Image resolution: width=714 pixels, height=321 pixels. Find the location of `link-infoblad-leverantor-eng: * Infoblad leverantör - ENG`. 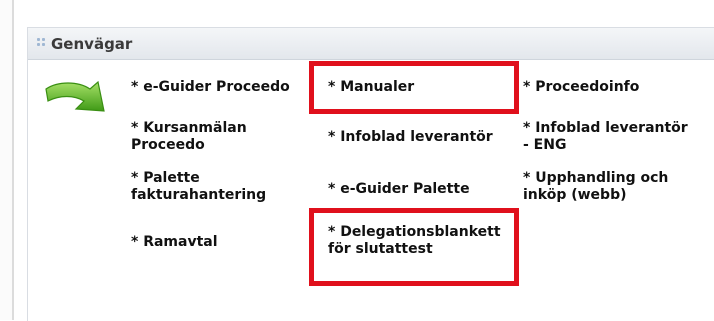

link-infoblad-leverantor-eng: * Infoblad leverantör - ENG is located at coordinates (605, 137).